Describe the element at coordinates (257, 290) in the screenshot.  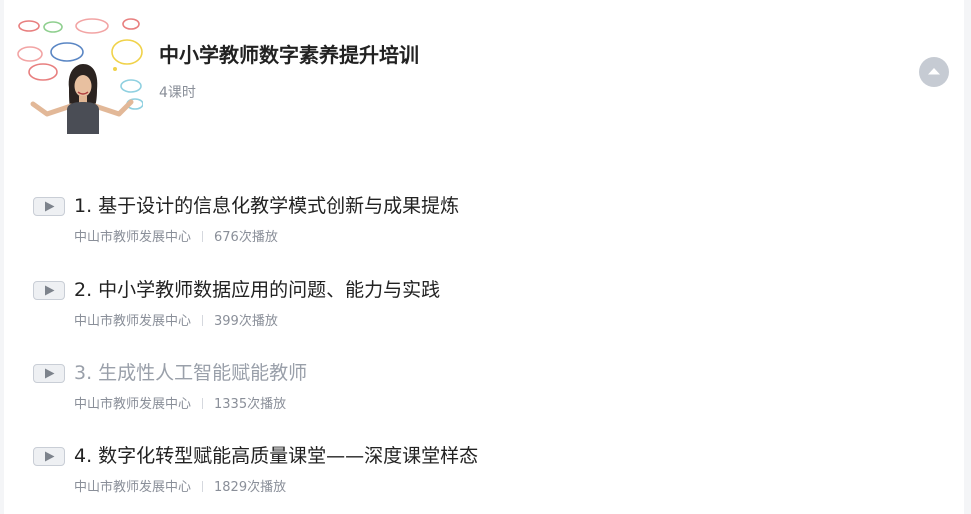
I see `lesson-title: 2. 中小学教师数据应用的问题、能力与实践` at that location.